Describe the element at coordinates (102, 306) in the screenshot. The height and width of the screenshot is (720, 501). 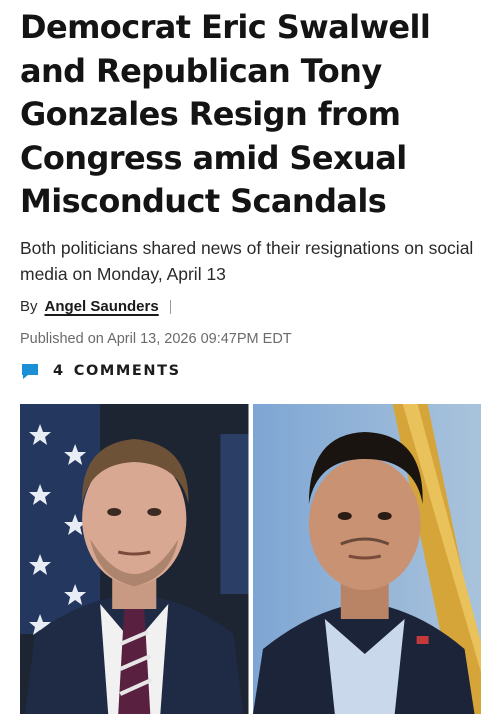
I see `author-link: Angel Saunders` at that location.